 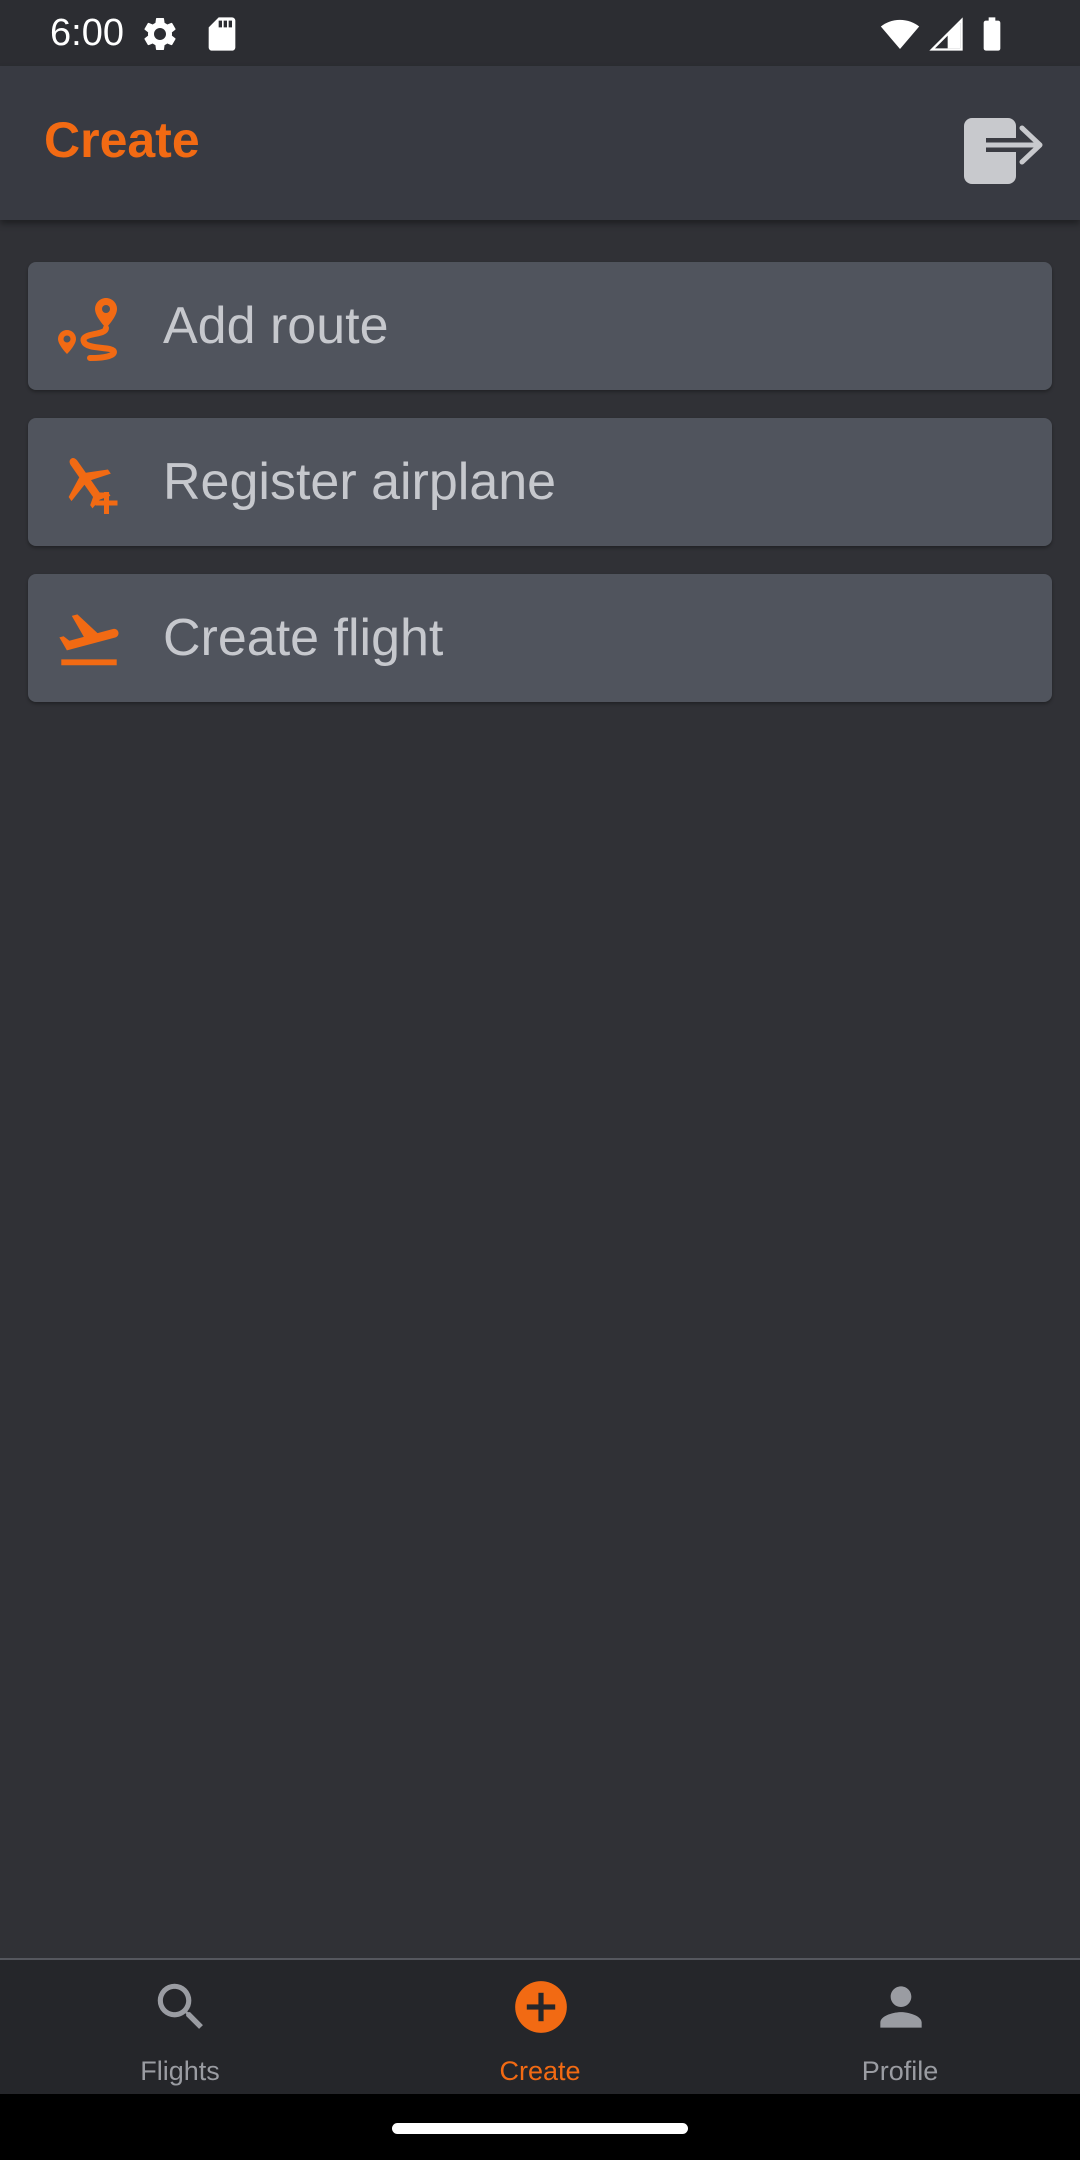 What do you see at coordinates (540, 326) in the screenshot?
I see `add-route-button: Add route` at bounding box center [540, 326].